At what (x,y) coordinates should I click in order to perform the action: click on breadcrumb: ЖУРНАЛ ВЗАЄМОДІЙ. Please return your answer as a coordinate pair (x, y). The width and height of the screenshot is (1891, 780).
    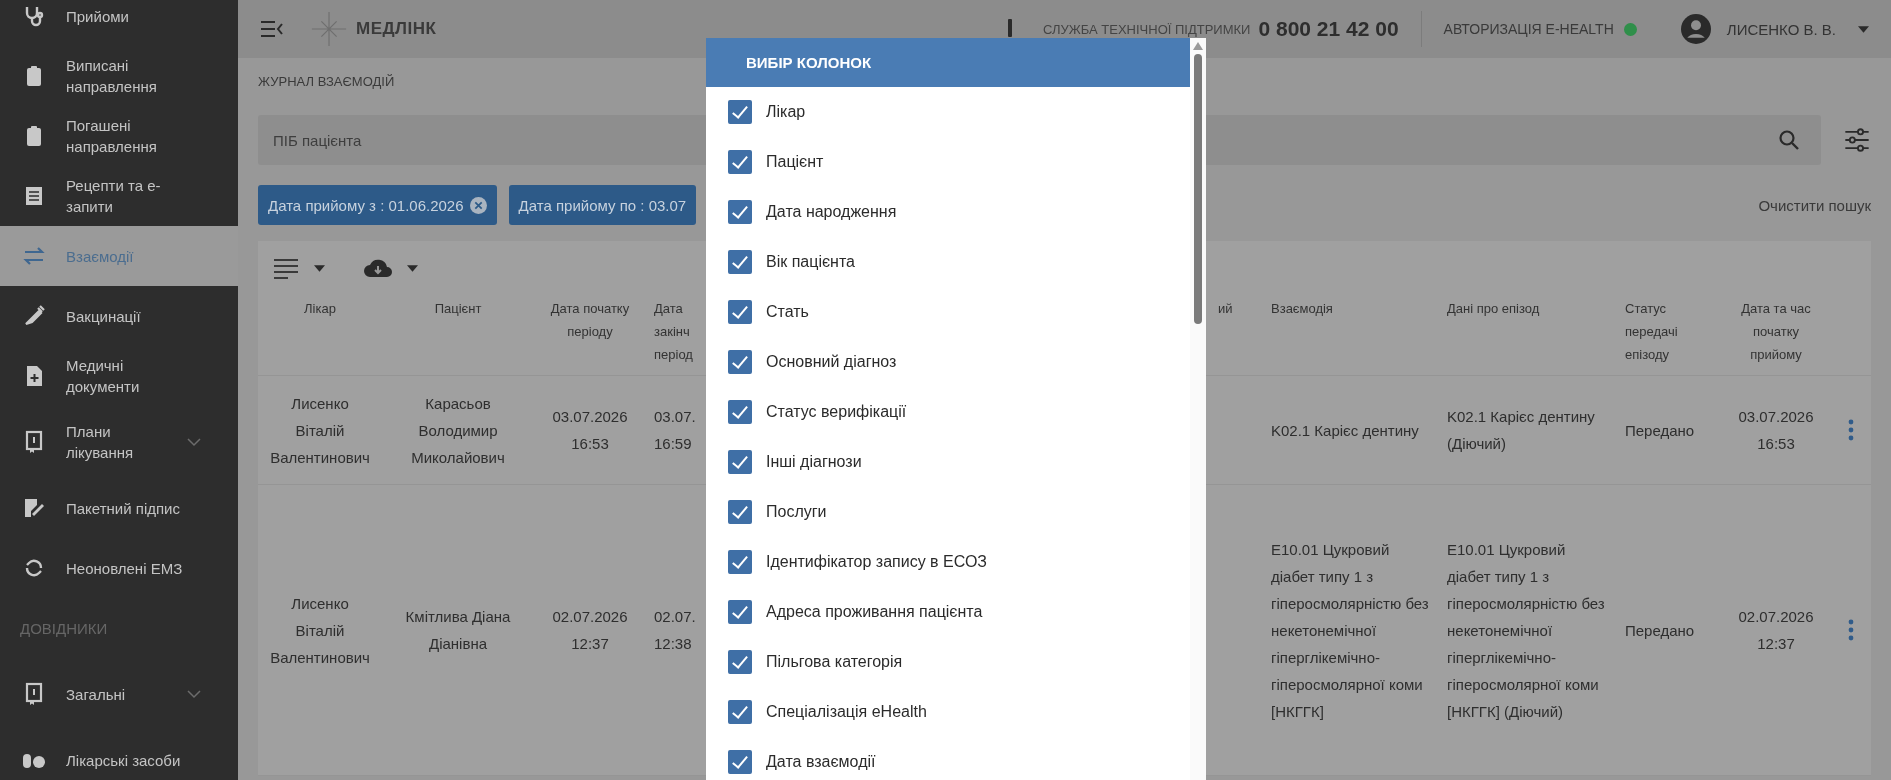
    Looking at the image, I should click on (326, 81).